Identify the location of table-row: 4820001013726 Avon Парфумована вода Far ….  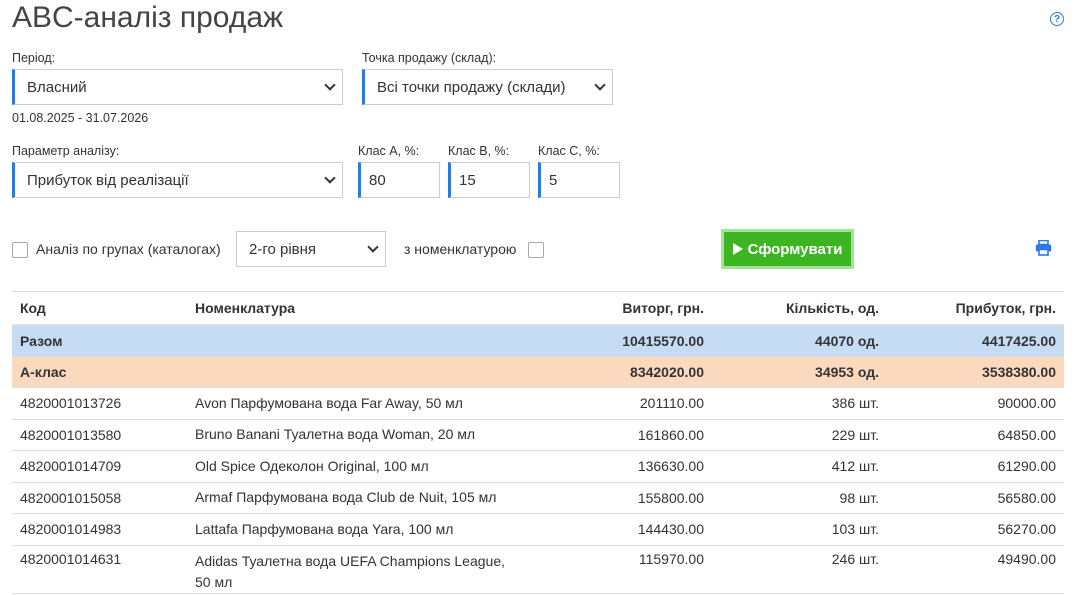
(538, 403).